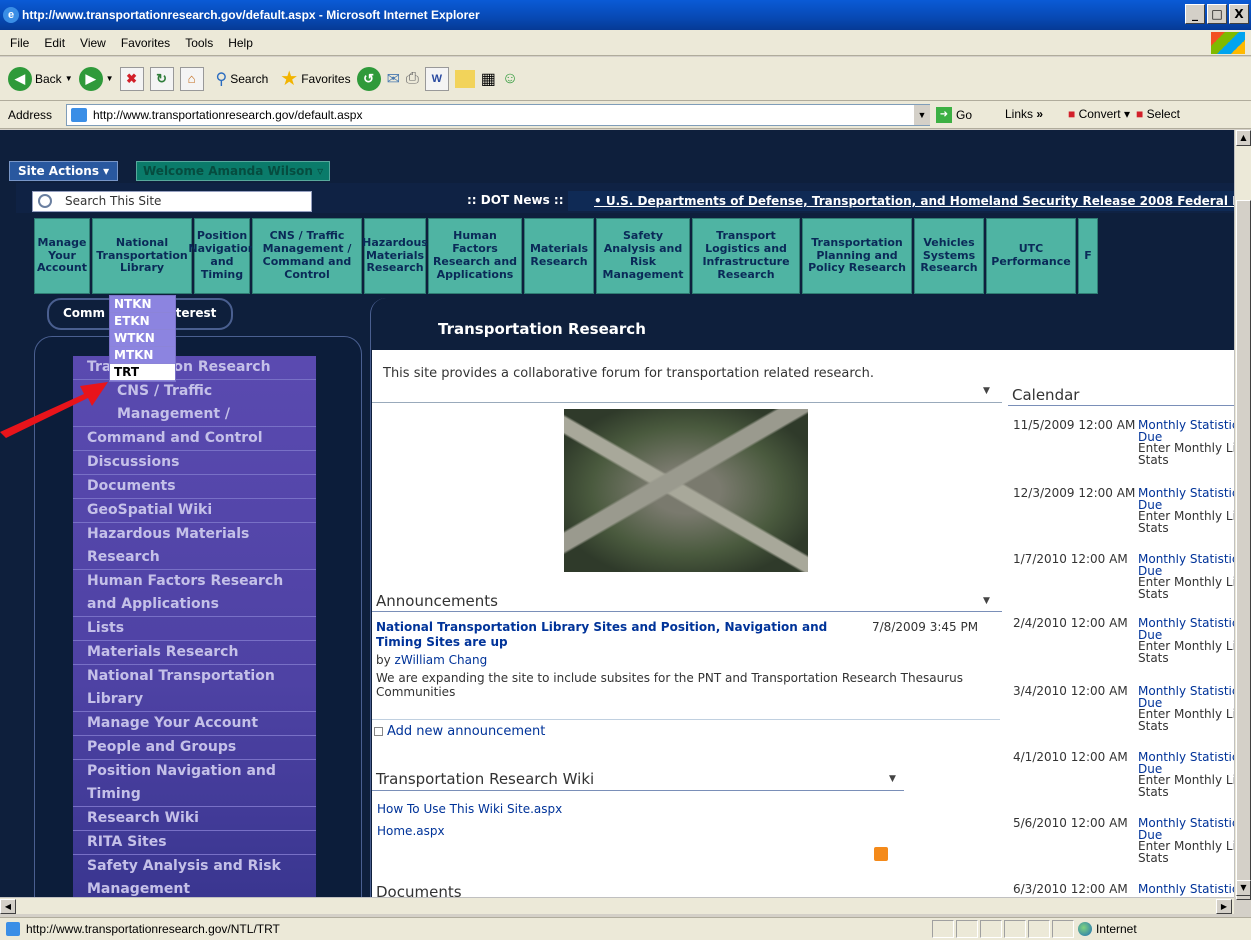 The image size is (1251, 940). I want to click on flyout-item-wtkn: WTKN, so click(142, 338).